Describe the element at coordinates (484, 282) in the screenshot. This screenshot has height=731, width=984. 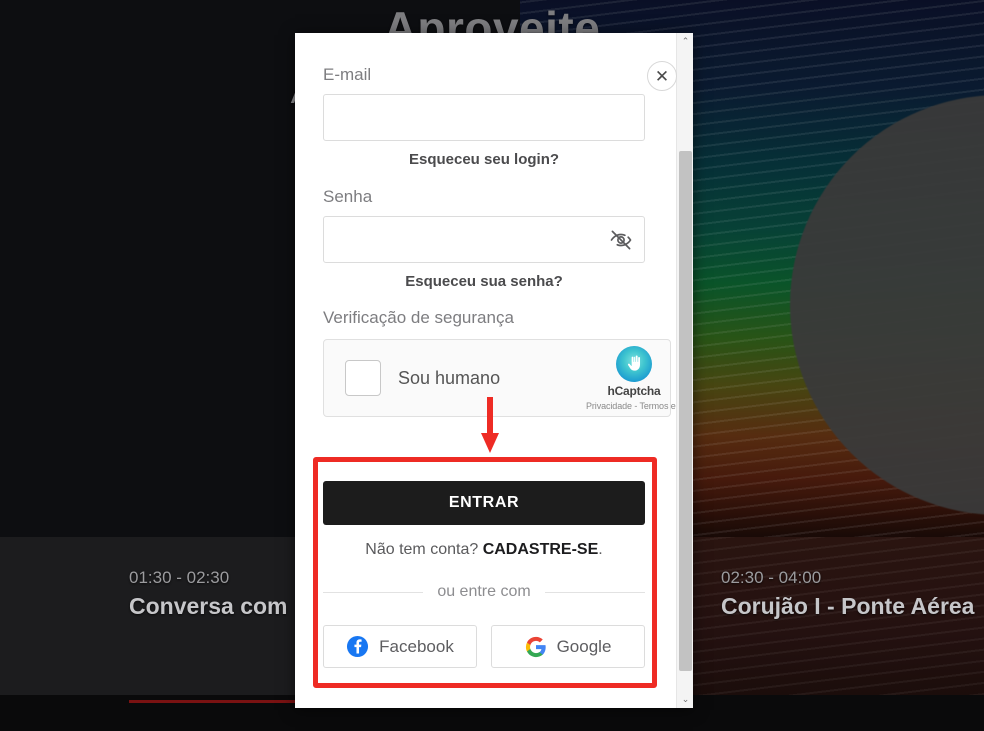
I see `forgot-password-link: Esqueceu sua senha?` at that location.